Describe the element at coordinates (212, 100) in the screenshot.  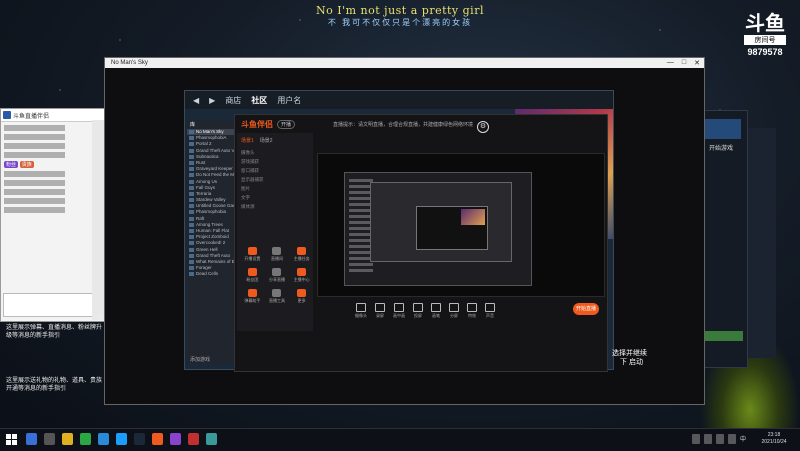
I see `forward-icon: ▶` at that location.